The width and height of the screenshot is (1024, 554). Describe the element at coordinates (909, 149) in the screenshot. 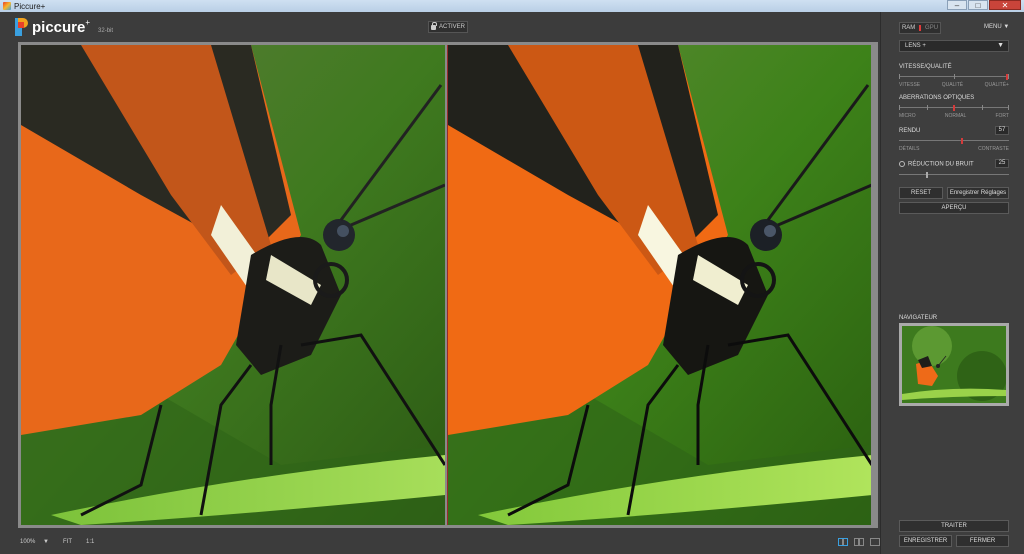

I see `details-label: DÉTAILS` at that location.